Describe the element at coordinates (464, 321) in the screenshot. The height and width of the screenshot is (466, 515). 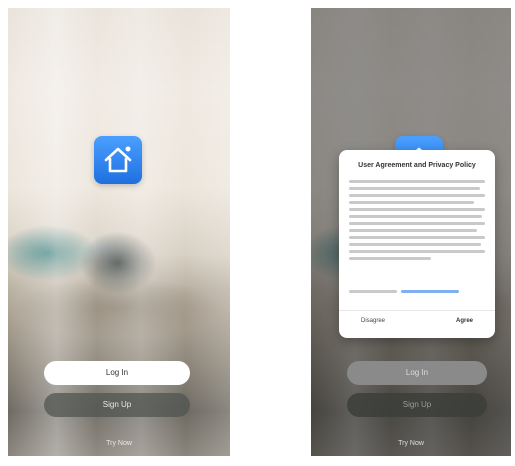
I see `agree-button: Agree` at that location.